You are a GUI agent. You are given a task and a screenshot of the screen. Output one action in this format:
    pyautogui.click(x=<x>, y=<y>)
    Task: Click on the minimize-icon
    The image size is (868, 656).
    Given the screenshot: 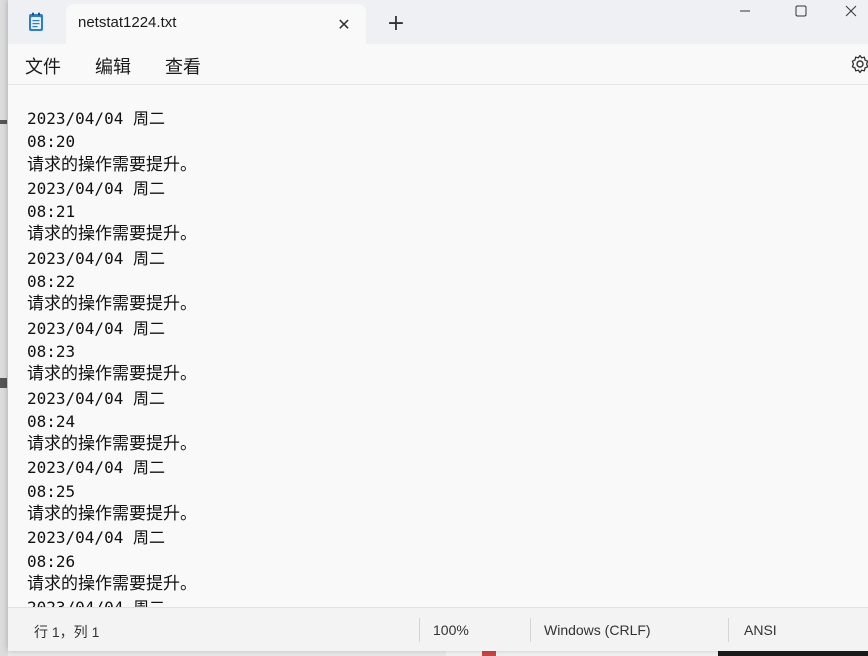 What is the action you would take?
    pyautogui.click(x=745, y=11)
    